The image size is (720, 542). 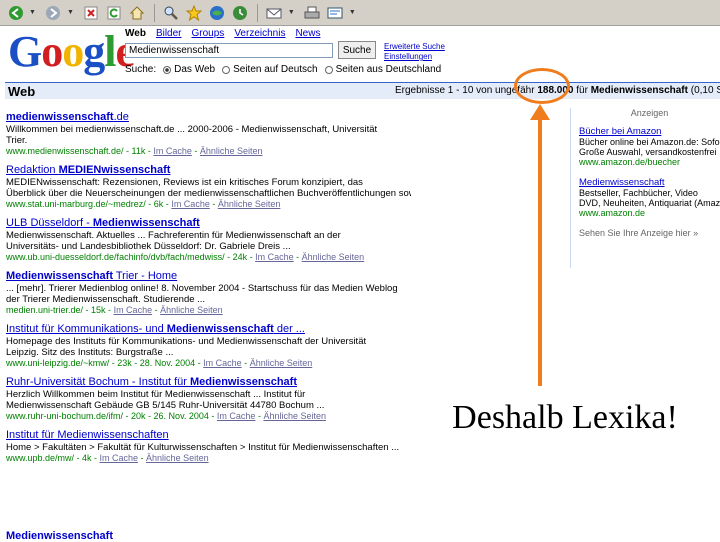 I want to click on tab-groups: Groups, so click(x=208, y=33).